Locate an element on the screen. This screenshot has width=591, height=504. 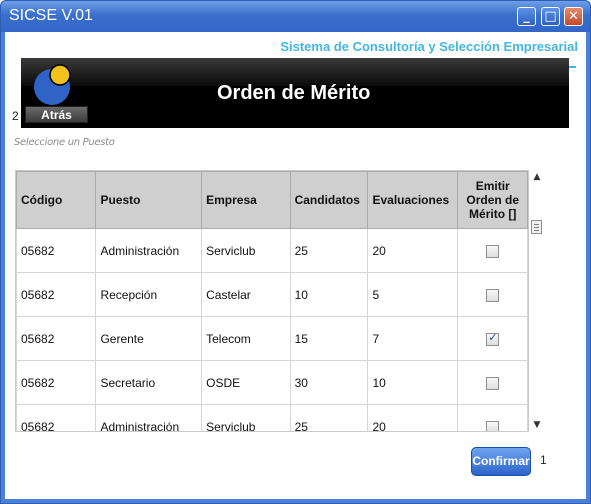
cell-evaluaciones: 7 is located at coordinates (413, 338).